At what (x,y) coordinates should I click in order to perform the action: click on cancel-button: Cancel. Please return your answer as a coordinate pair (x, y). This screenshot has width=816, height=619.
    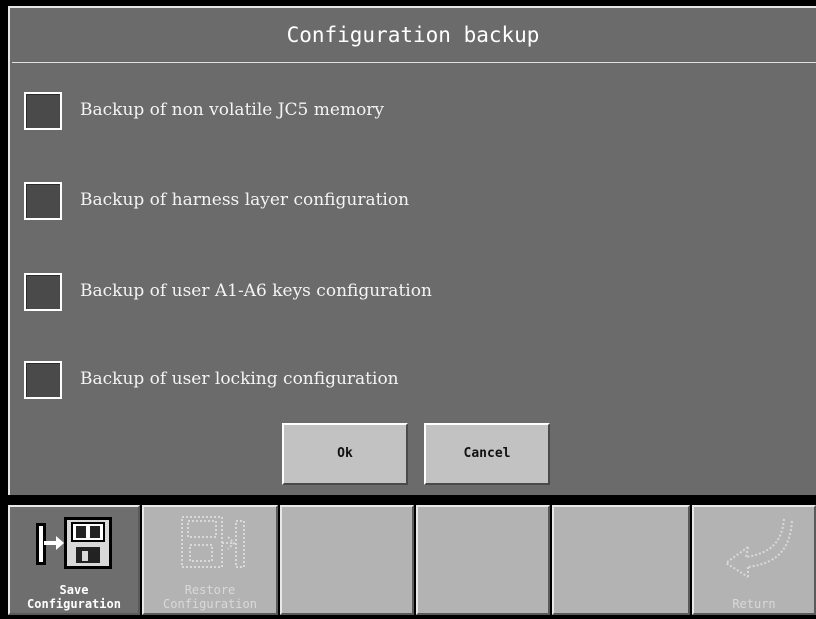
    Looking at the image, I should click on (487, 454).